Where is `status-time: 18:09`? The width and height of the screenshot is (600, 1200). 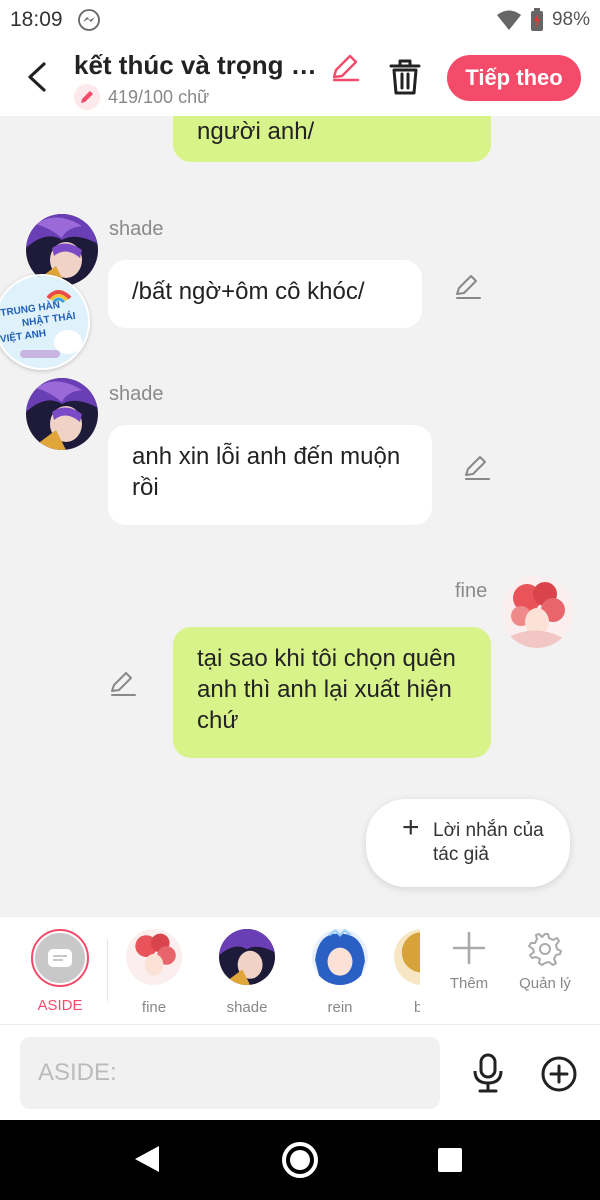 status-time: 18:09 is located at coordinates (36, 19).